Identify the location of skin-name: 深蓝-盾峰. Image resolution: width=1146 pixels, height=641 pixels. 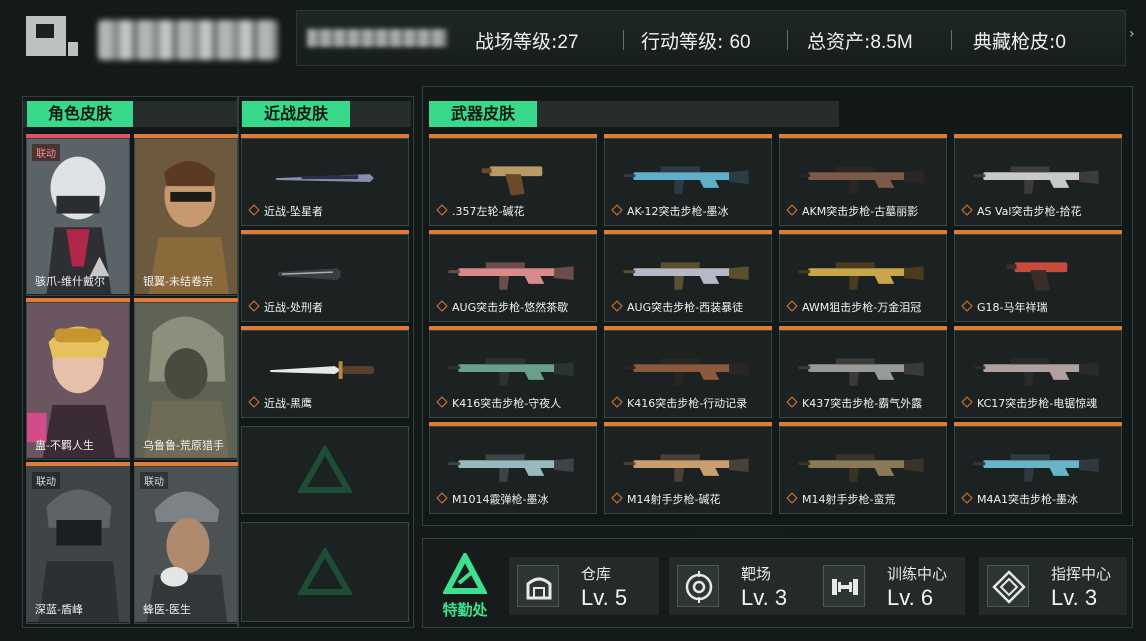
(59, 609).